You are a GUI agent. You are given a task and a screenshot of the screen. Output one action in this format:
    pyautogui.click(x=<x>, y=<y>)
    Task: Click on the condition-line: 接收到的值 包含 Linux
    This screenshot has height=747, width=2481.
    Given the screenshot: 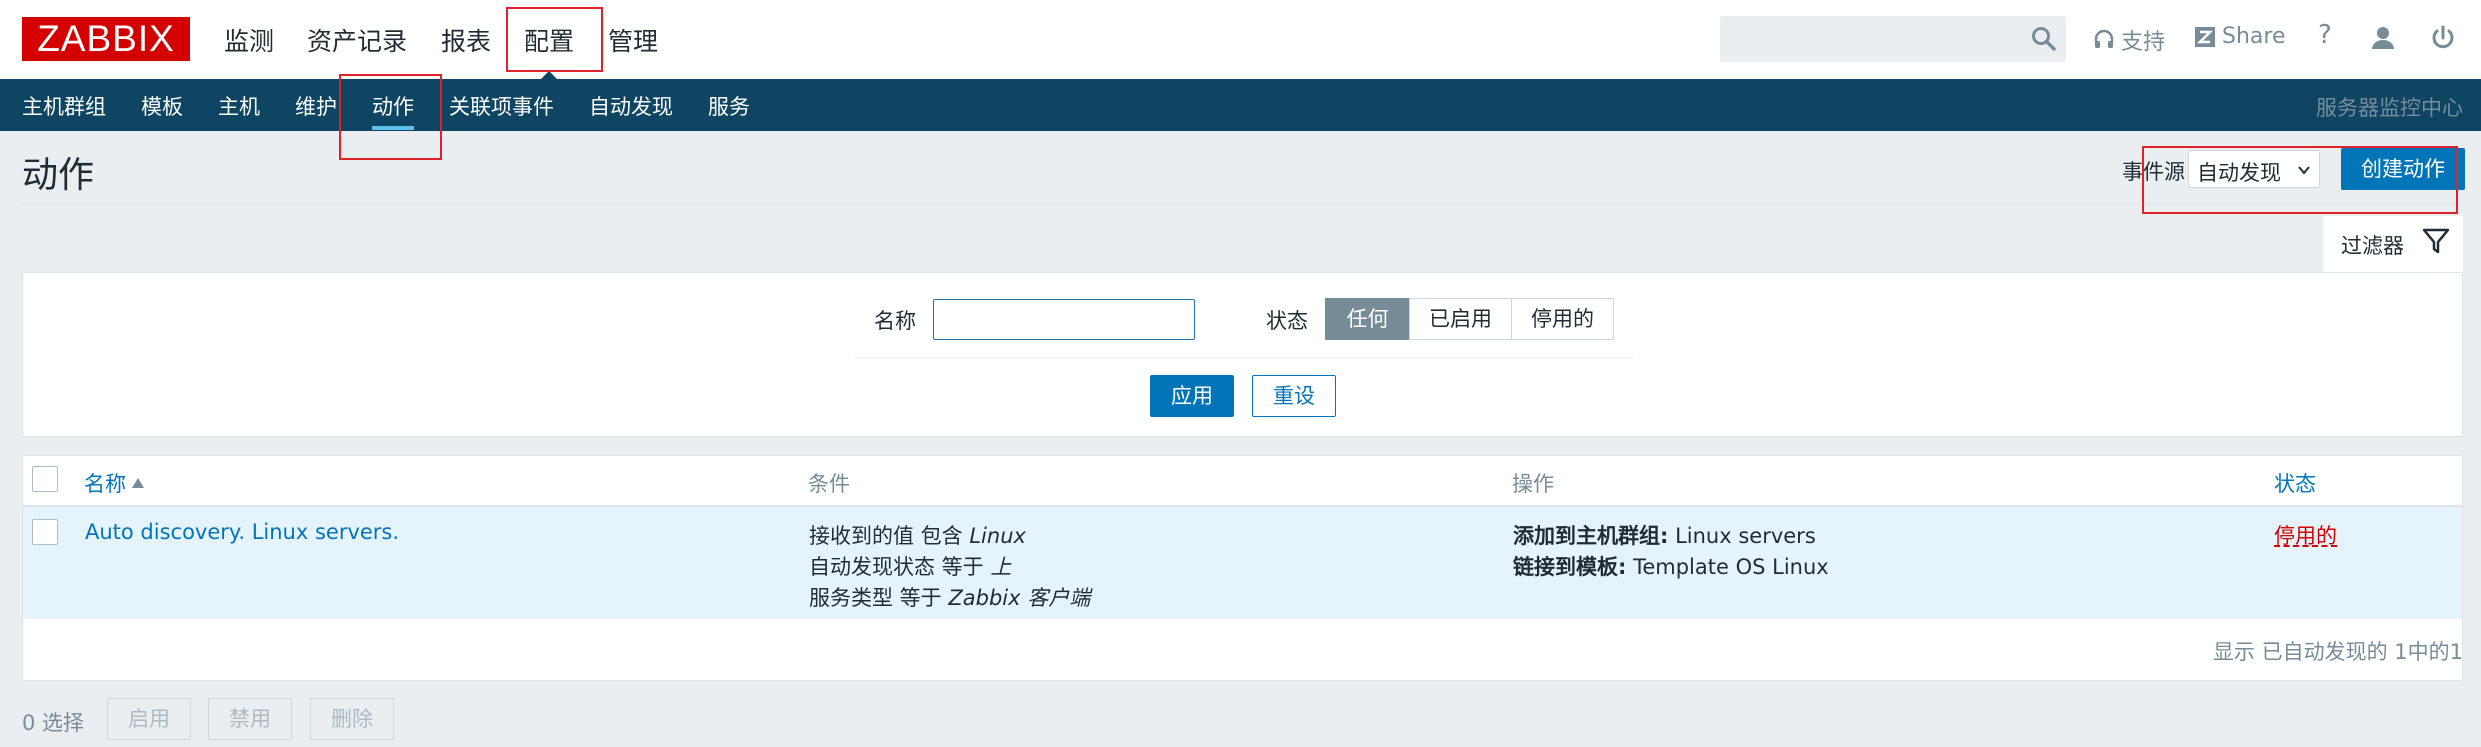 What is the action you would take?
    pyautogui.click(x=917, y=535)
    